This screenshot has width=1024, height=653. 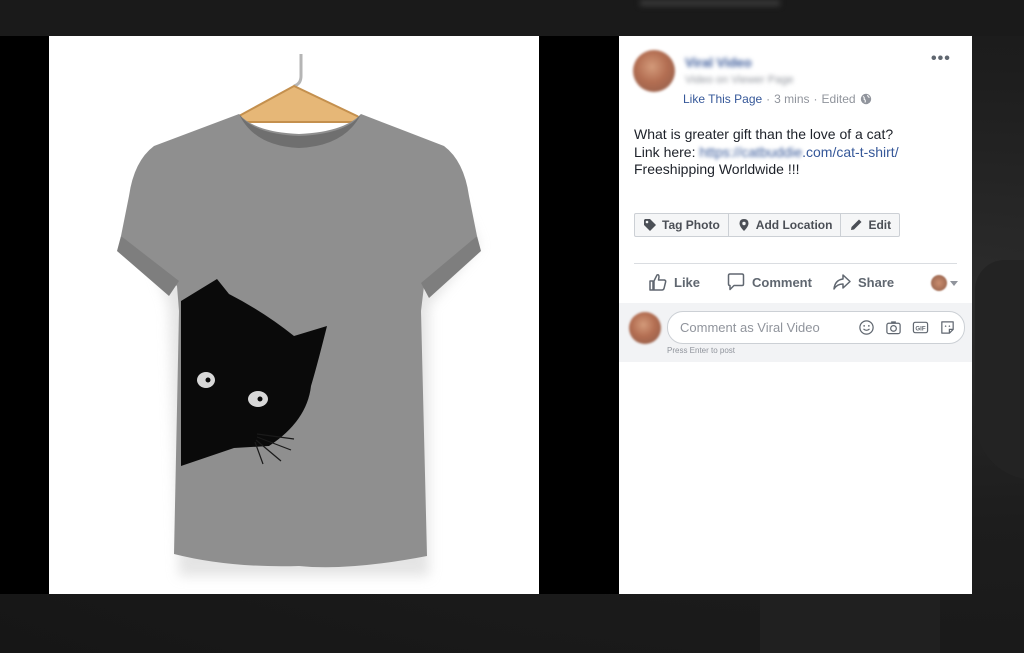 I want to click on gif-icon: GIF, so click(x=920, y=327).